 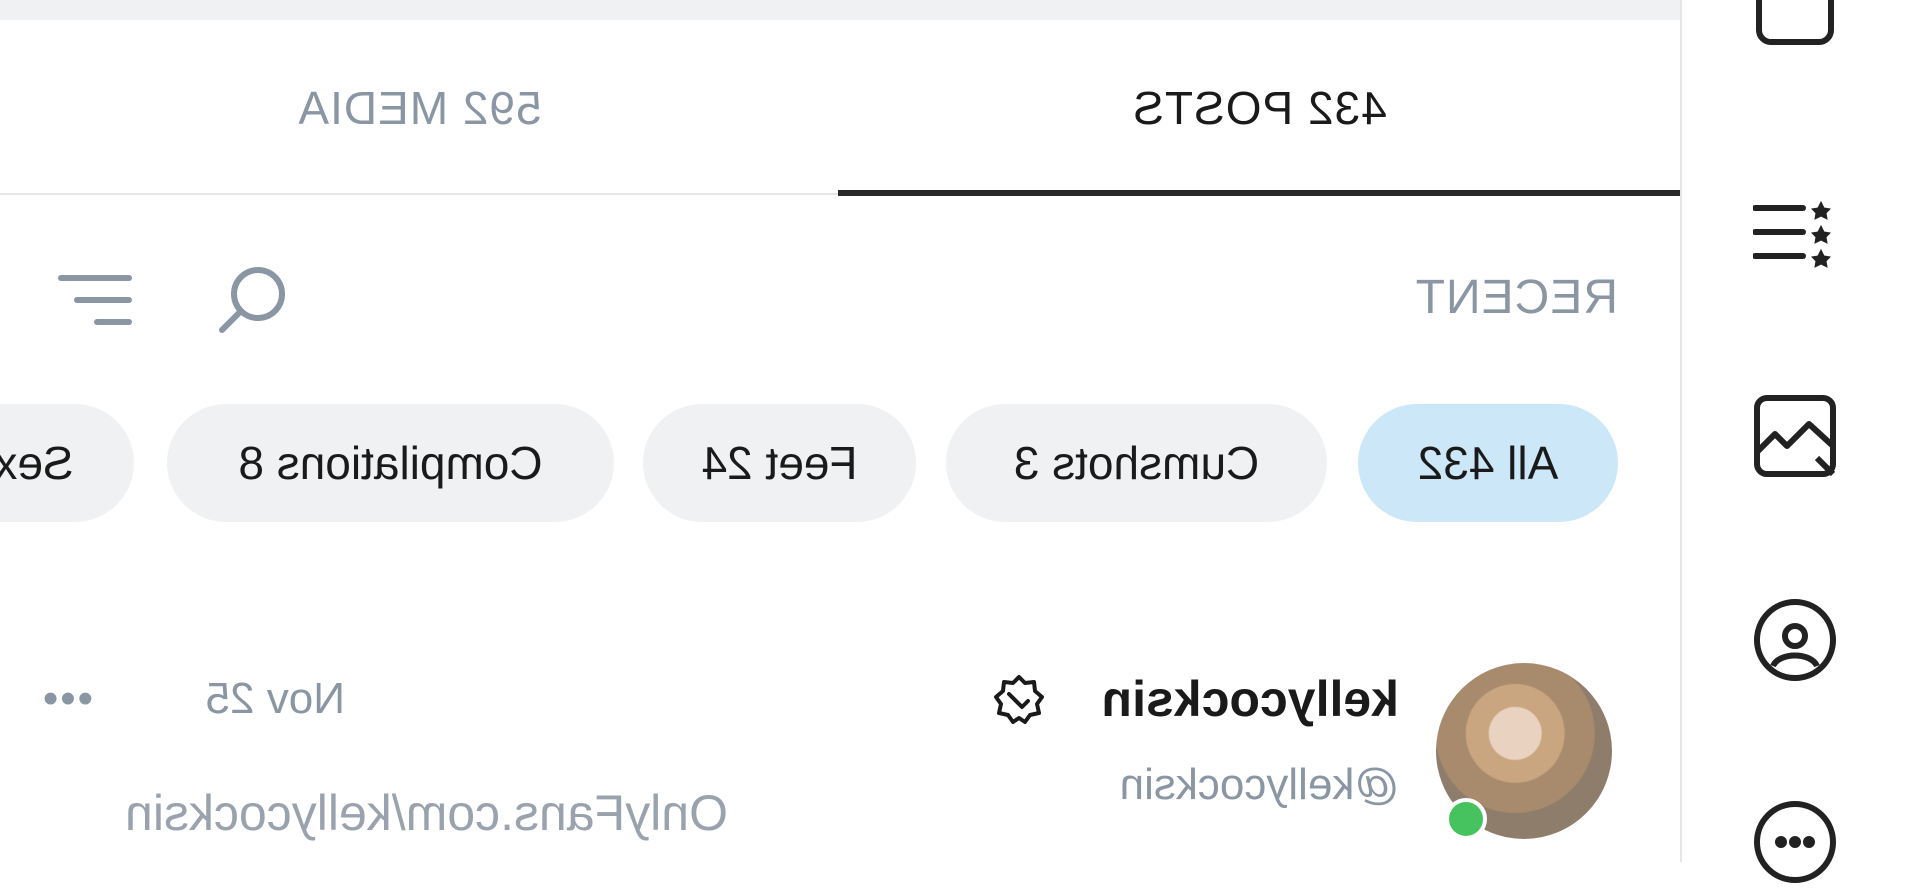 What do you see at coordinates (67, 699) in the screenshot?
I see `more-options-icon: •••` at bounding box center [67, 699].